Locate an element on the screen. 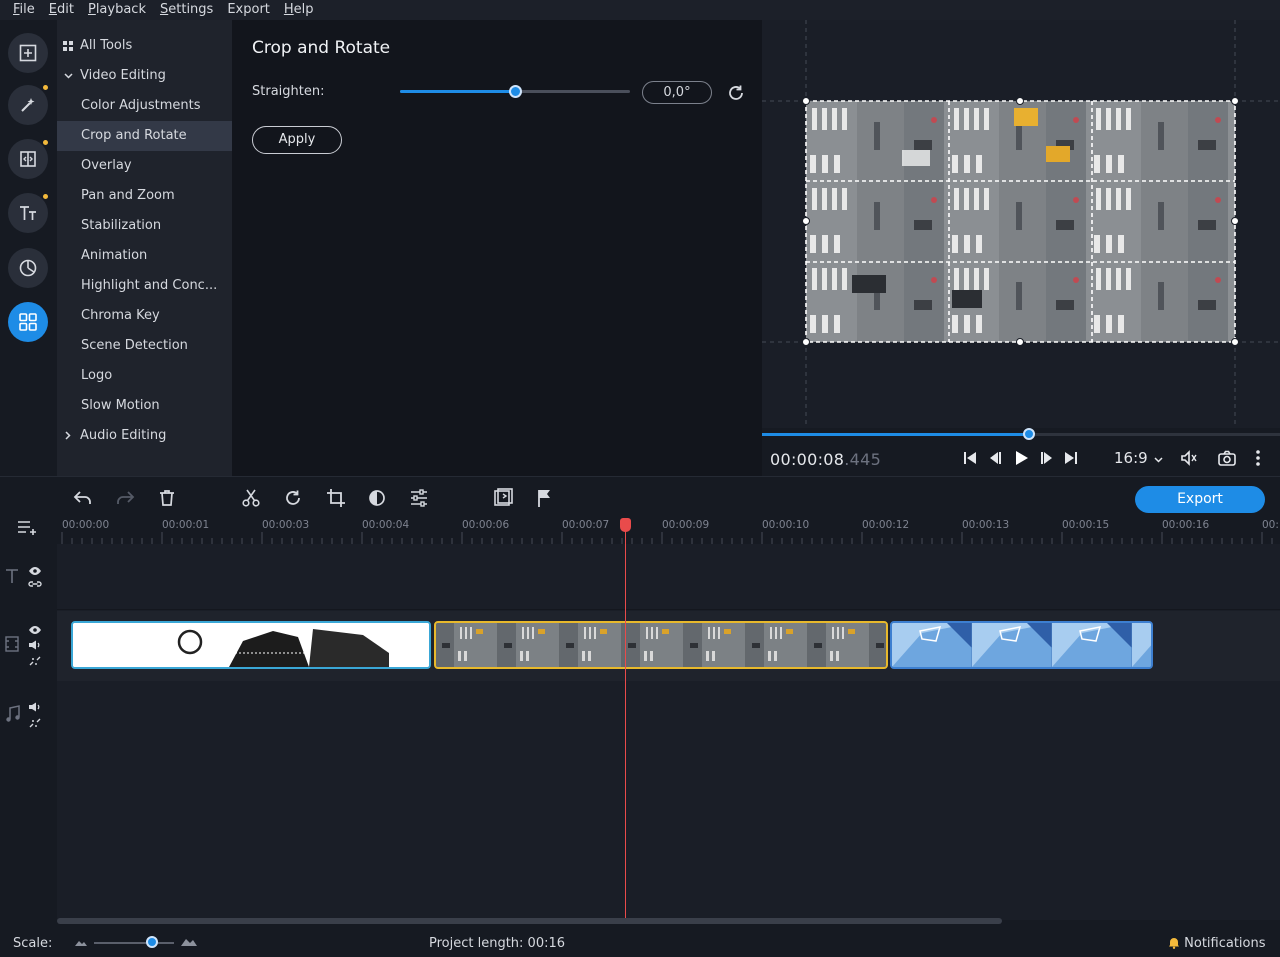 The image size is (1280, 957). ruler-tick-label: 00:00:07 is located at coordinates (586, 525).